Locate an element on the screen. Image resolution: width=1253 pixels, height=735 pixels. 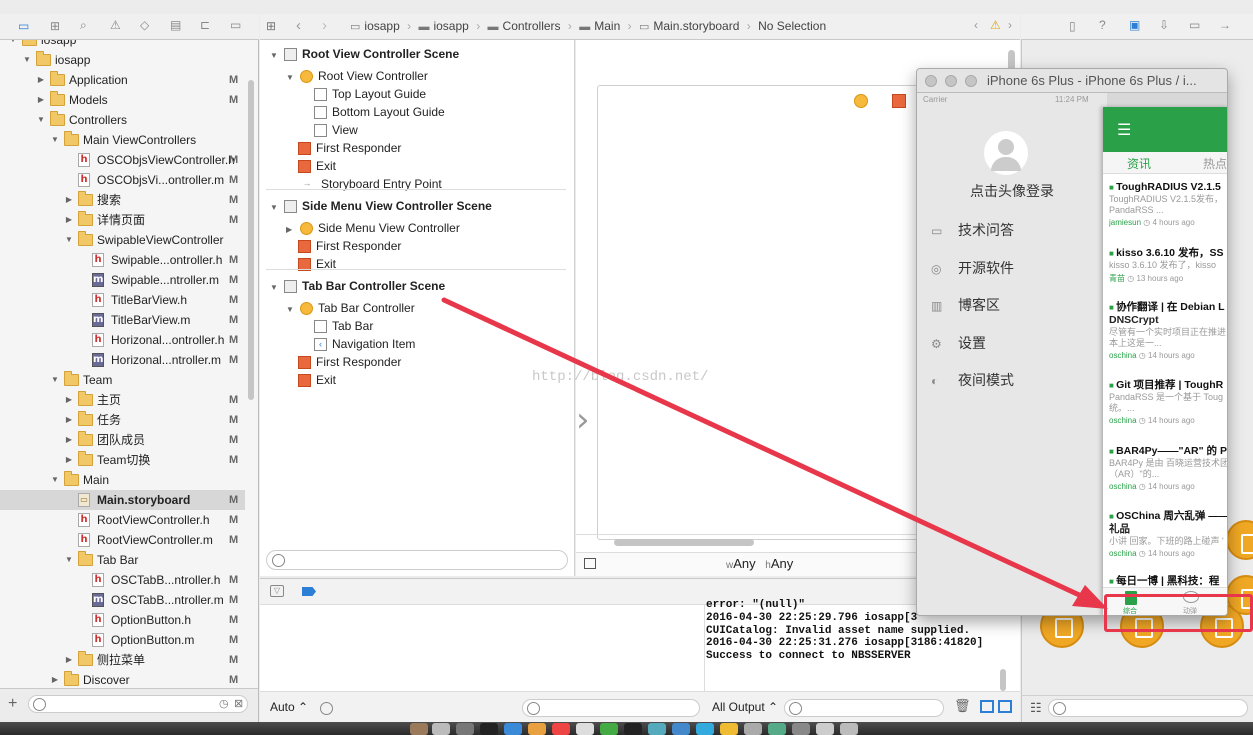
close-button is located at coordinates (931, 81).